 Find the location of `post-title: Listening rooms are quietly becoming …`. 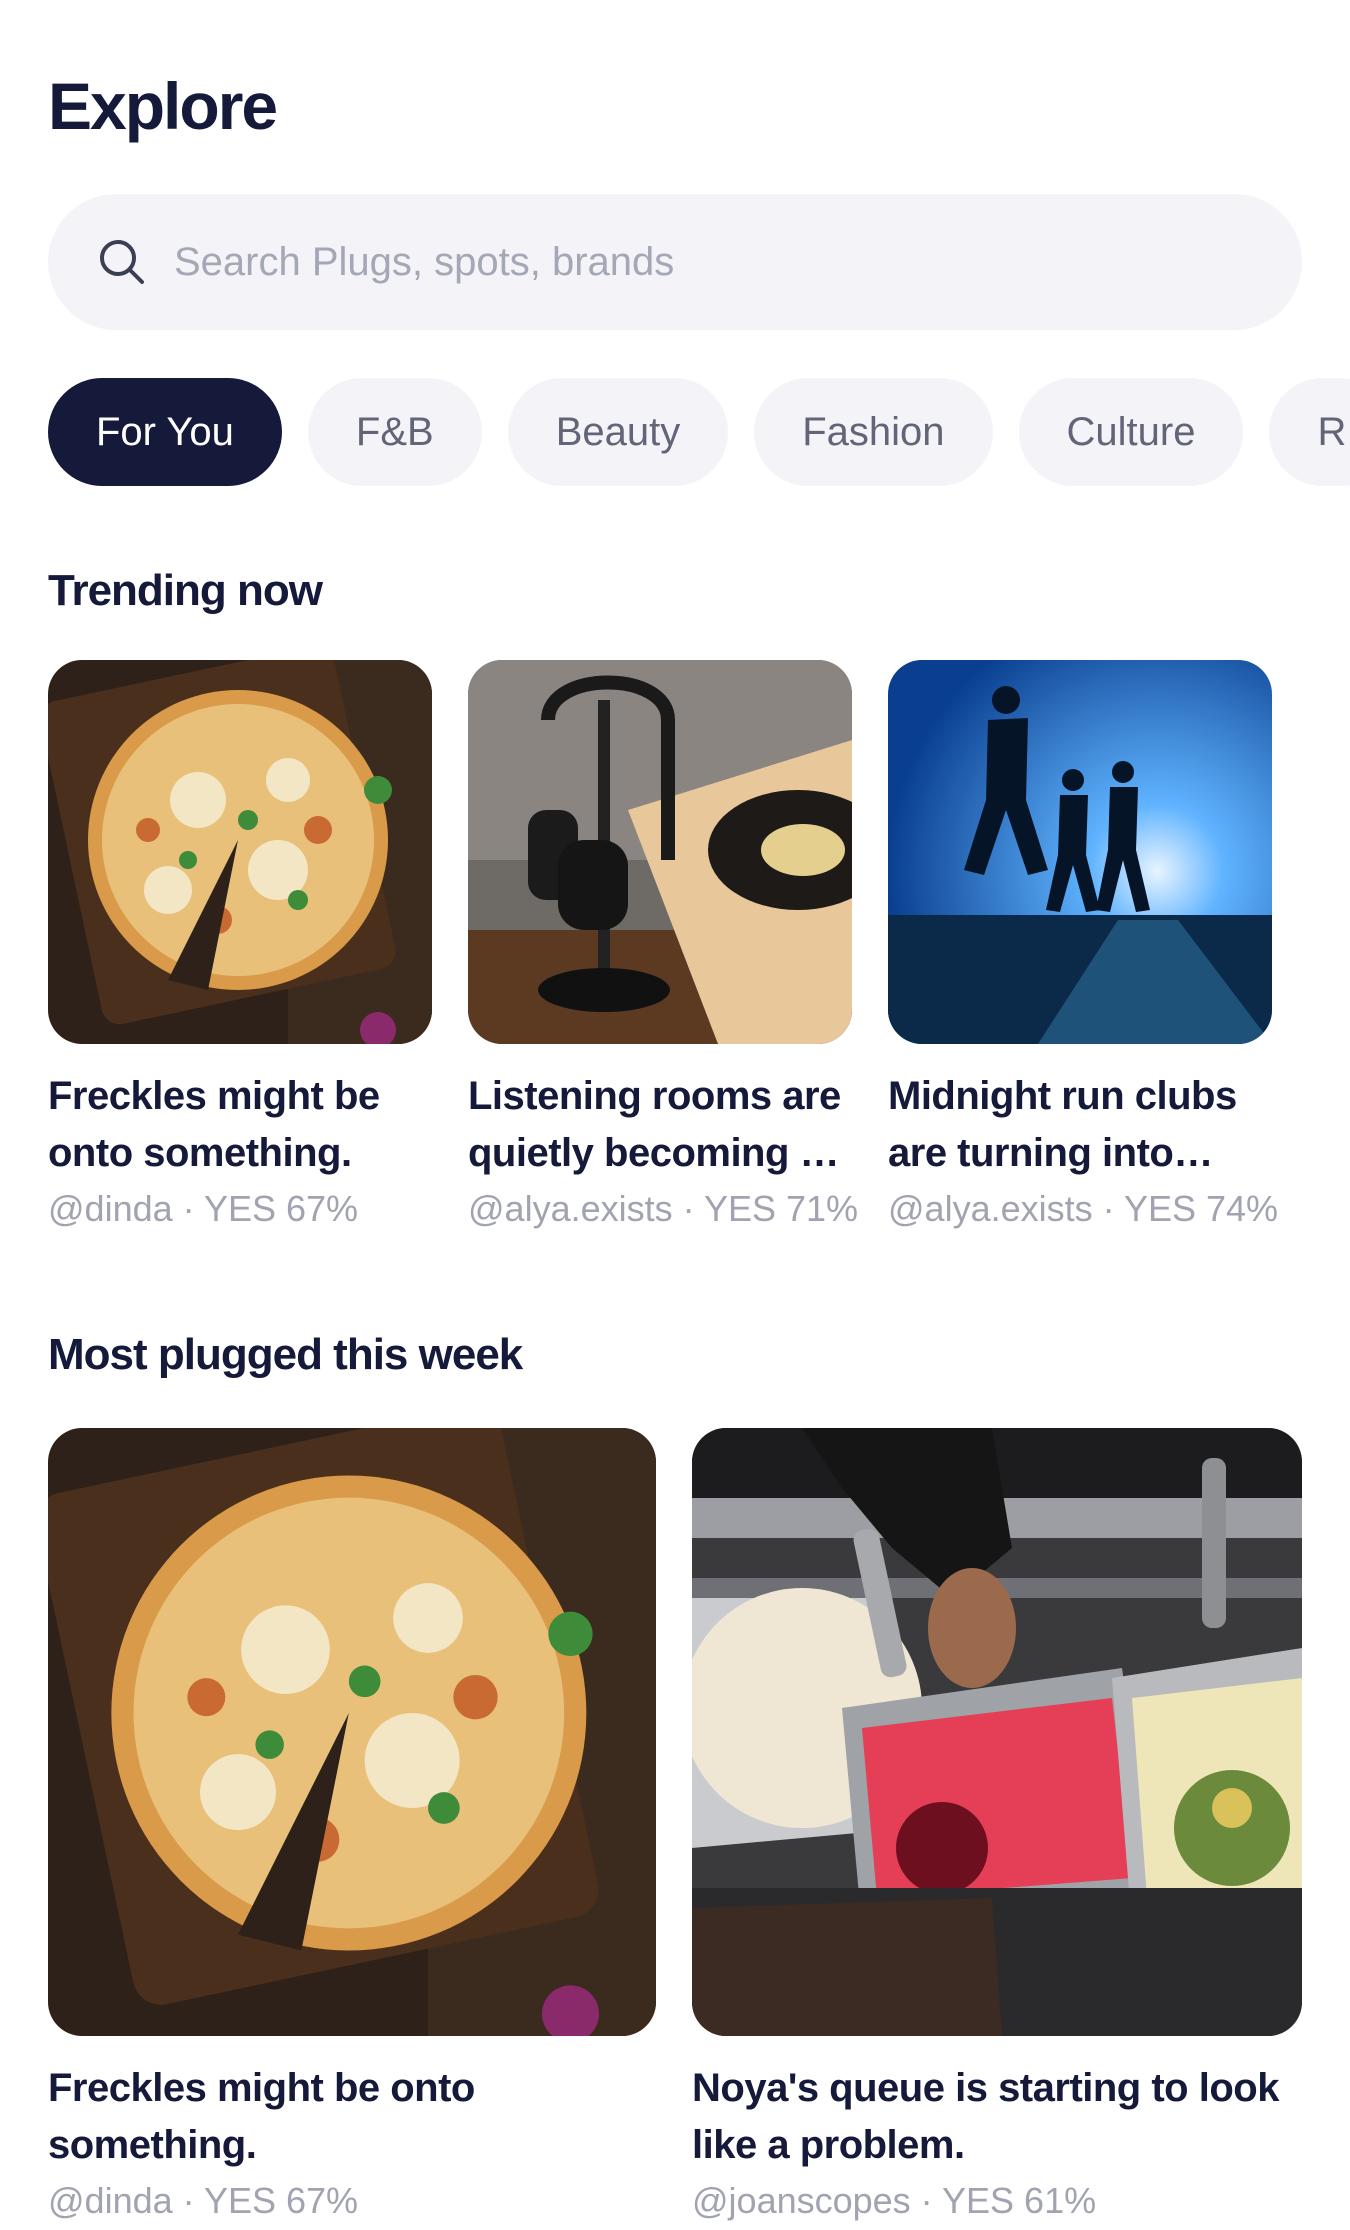

post-title: Listening rooms are quietly becoming … is located at coordinates (654, 1124).